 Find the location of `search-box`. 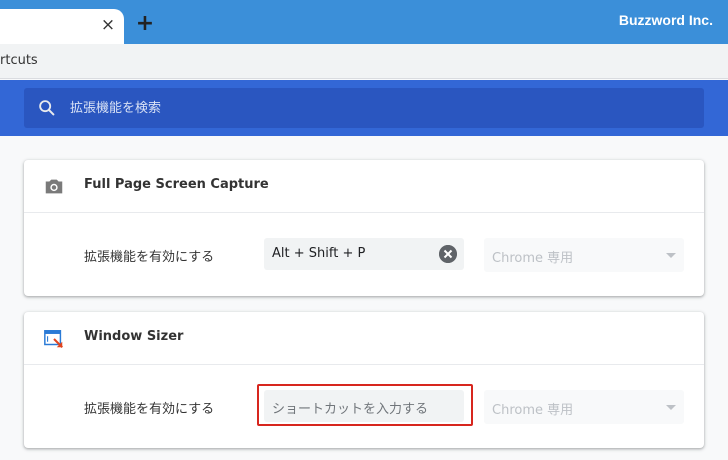

search-box is located at coordinates (364, 108).